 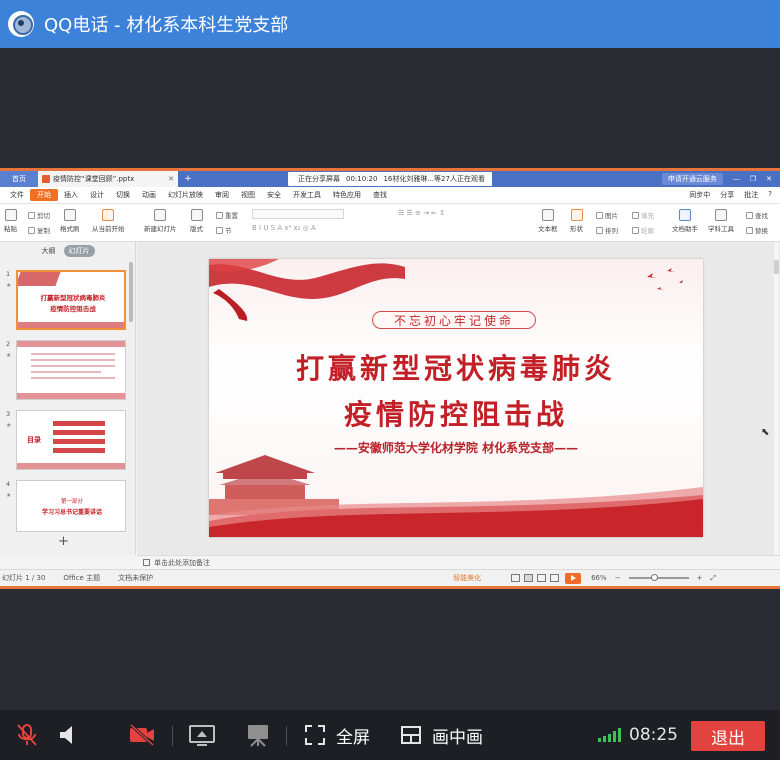 I want to click on thumbnail-number: 2, so click(x=8, y=344).